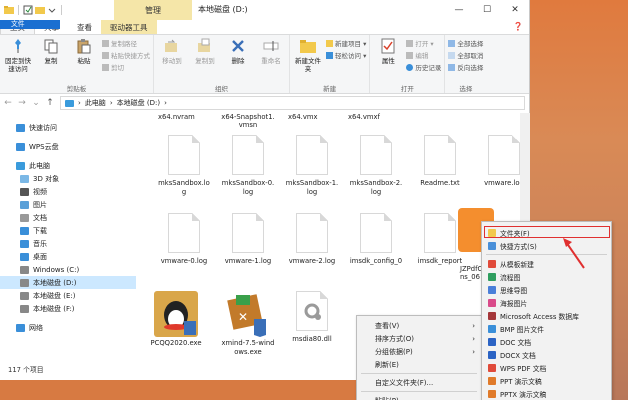 This screenshot has width=628, height=400. Describe the element at coordinates (54, 308) in the screenshot. I see `sidebar-item-label: 本地磁盘 (F:)` at that location.